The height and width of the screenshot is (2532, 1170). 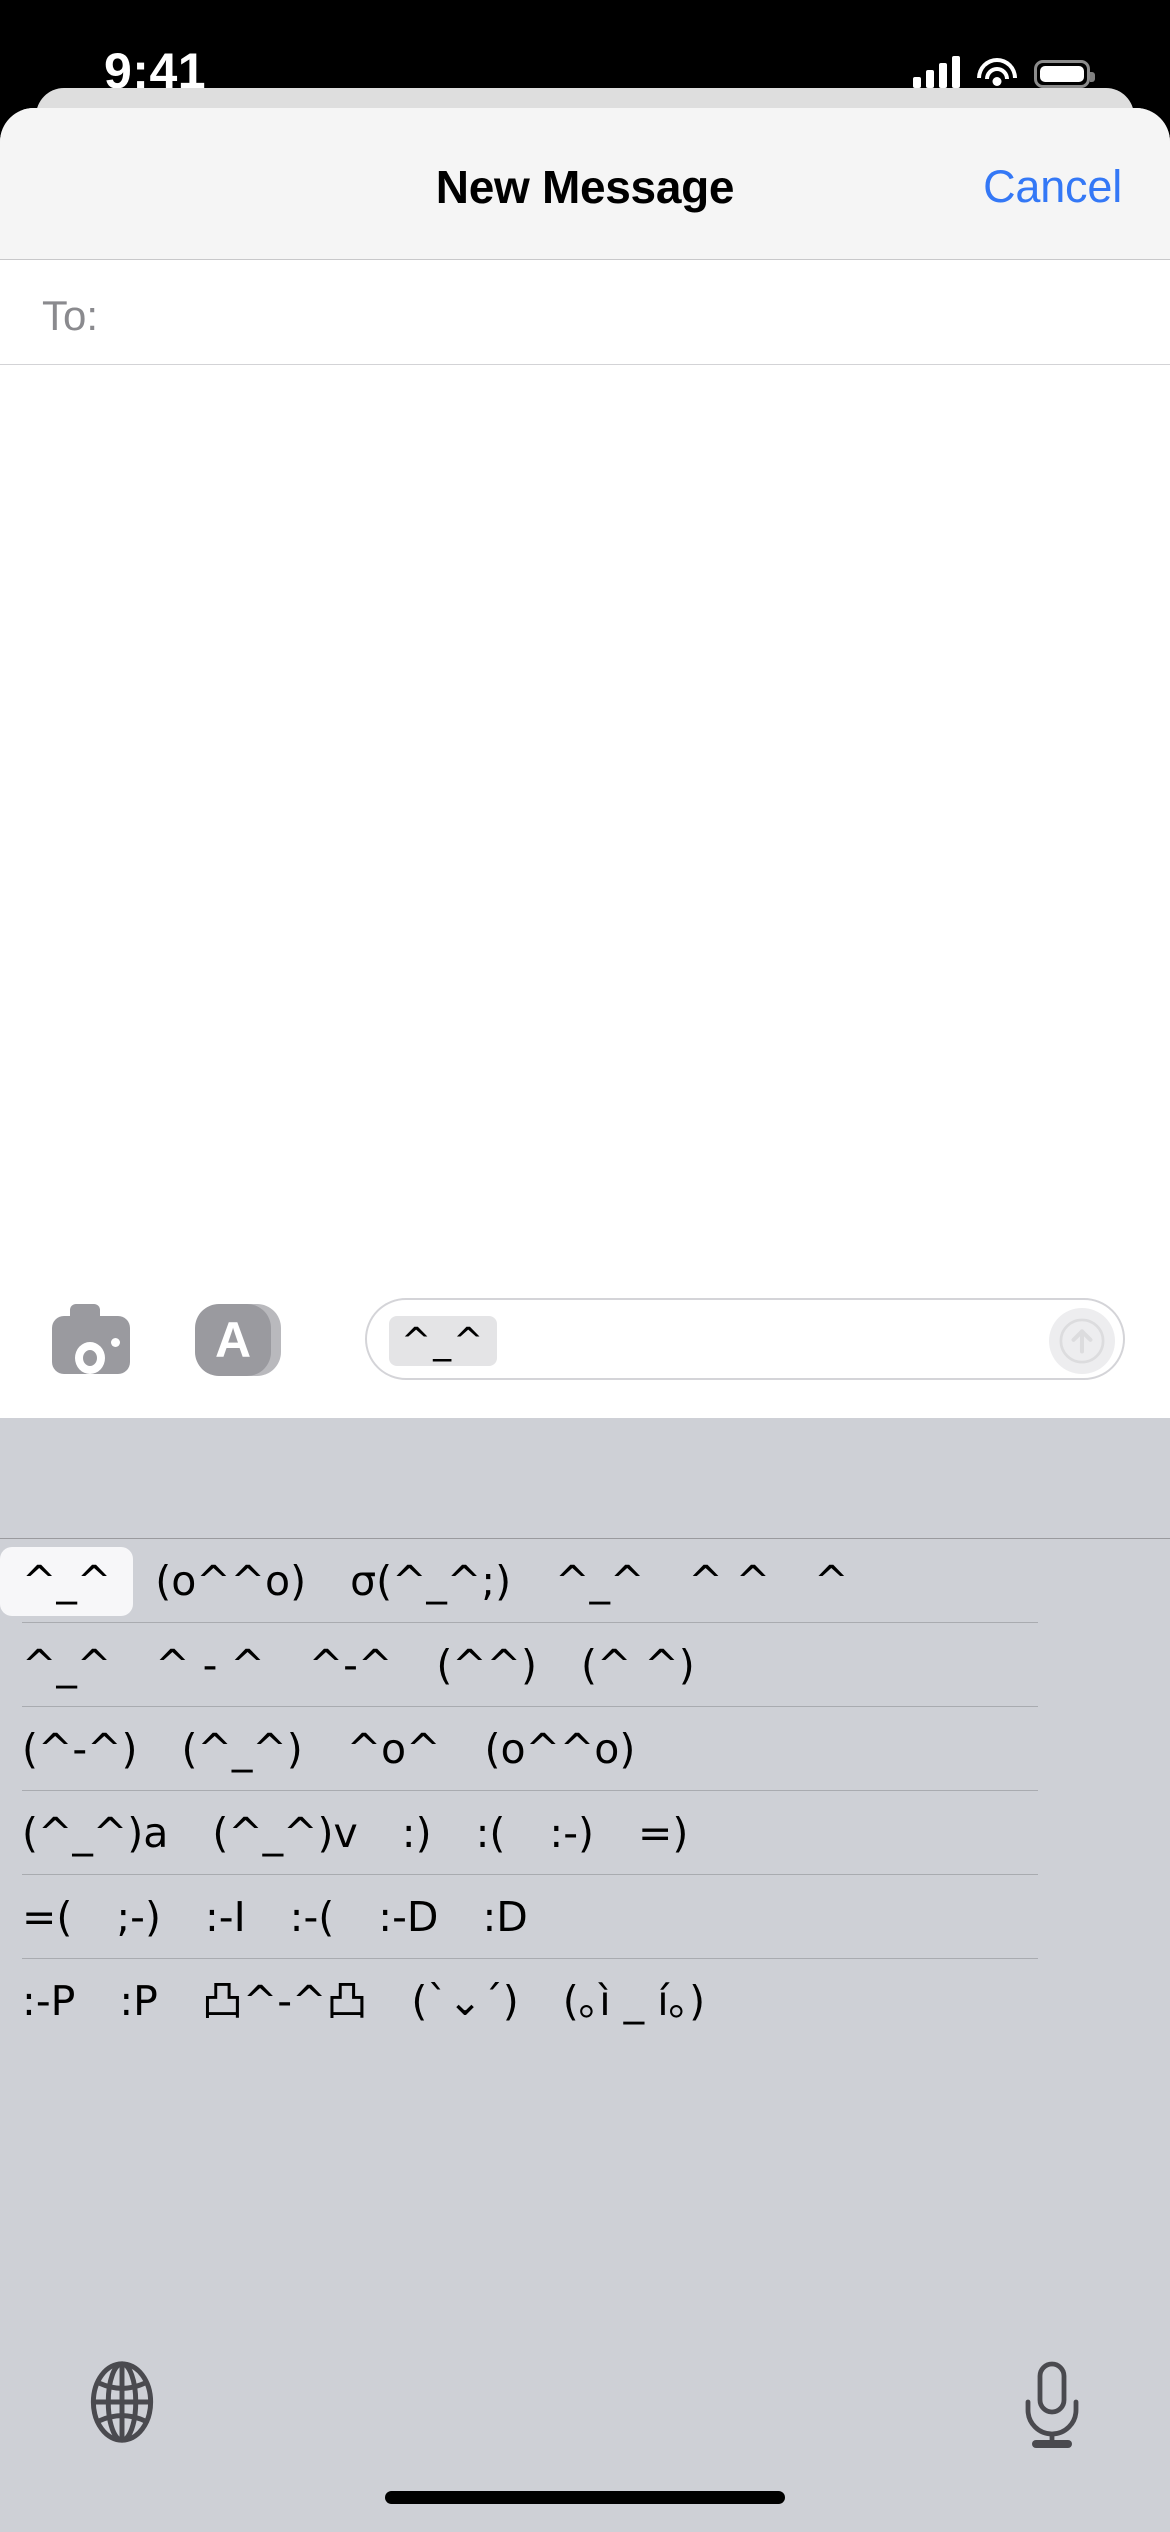 I want to click on navigation-bar: New Message Cancel, so click(x=585, y=184).